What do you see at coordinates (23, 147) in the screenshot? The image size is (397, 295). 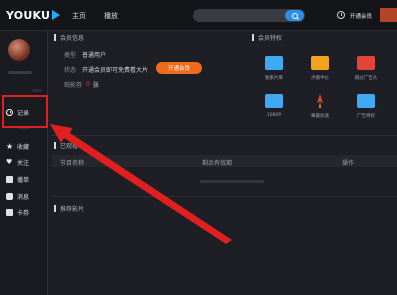 I see `sidebar-item-label: 收藏` at bounding box center [23, 147].